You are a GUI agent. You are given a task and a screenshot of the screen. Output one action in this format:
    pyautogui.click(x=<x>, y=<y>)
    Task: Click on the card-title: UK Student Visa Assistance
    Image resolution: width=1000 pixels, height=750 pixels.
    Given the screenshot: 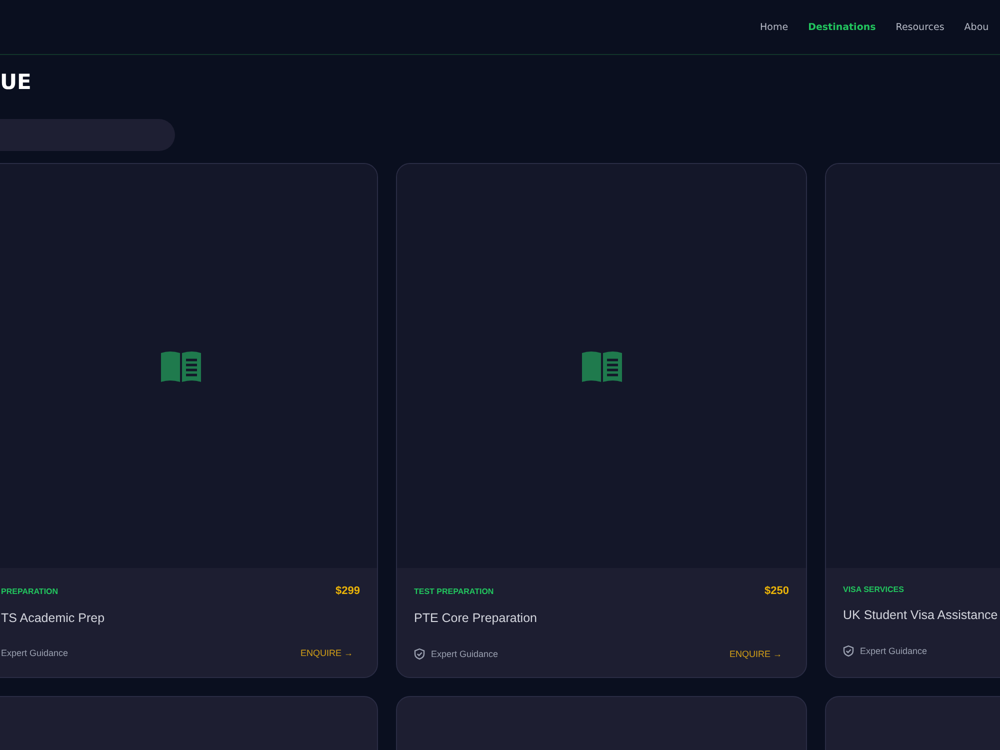 What is the action you would take?
    pyautogui.click(x=921, y=615)
    